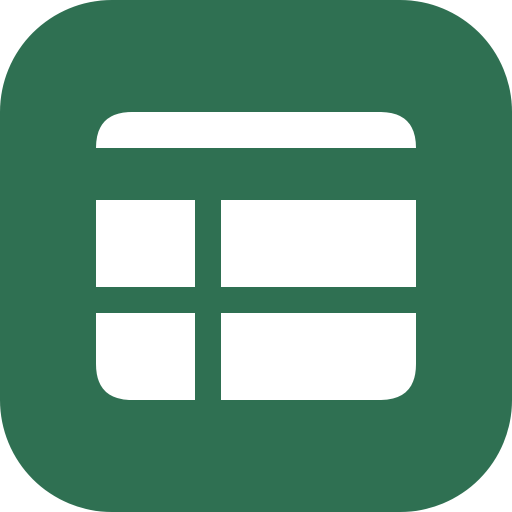  What do you see at coordinates (318, 243) in the screenshot?
I see `cell-top-right` at bounding box center [318, 243].